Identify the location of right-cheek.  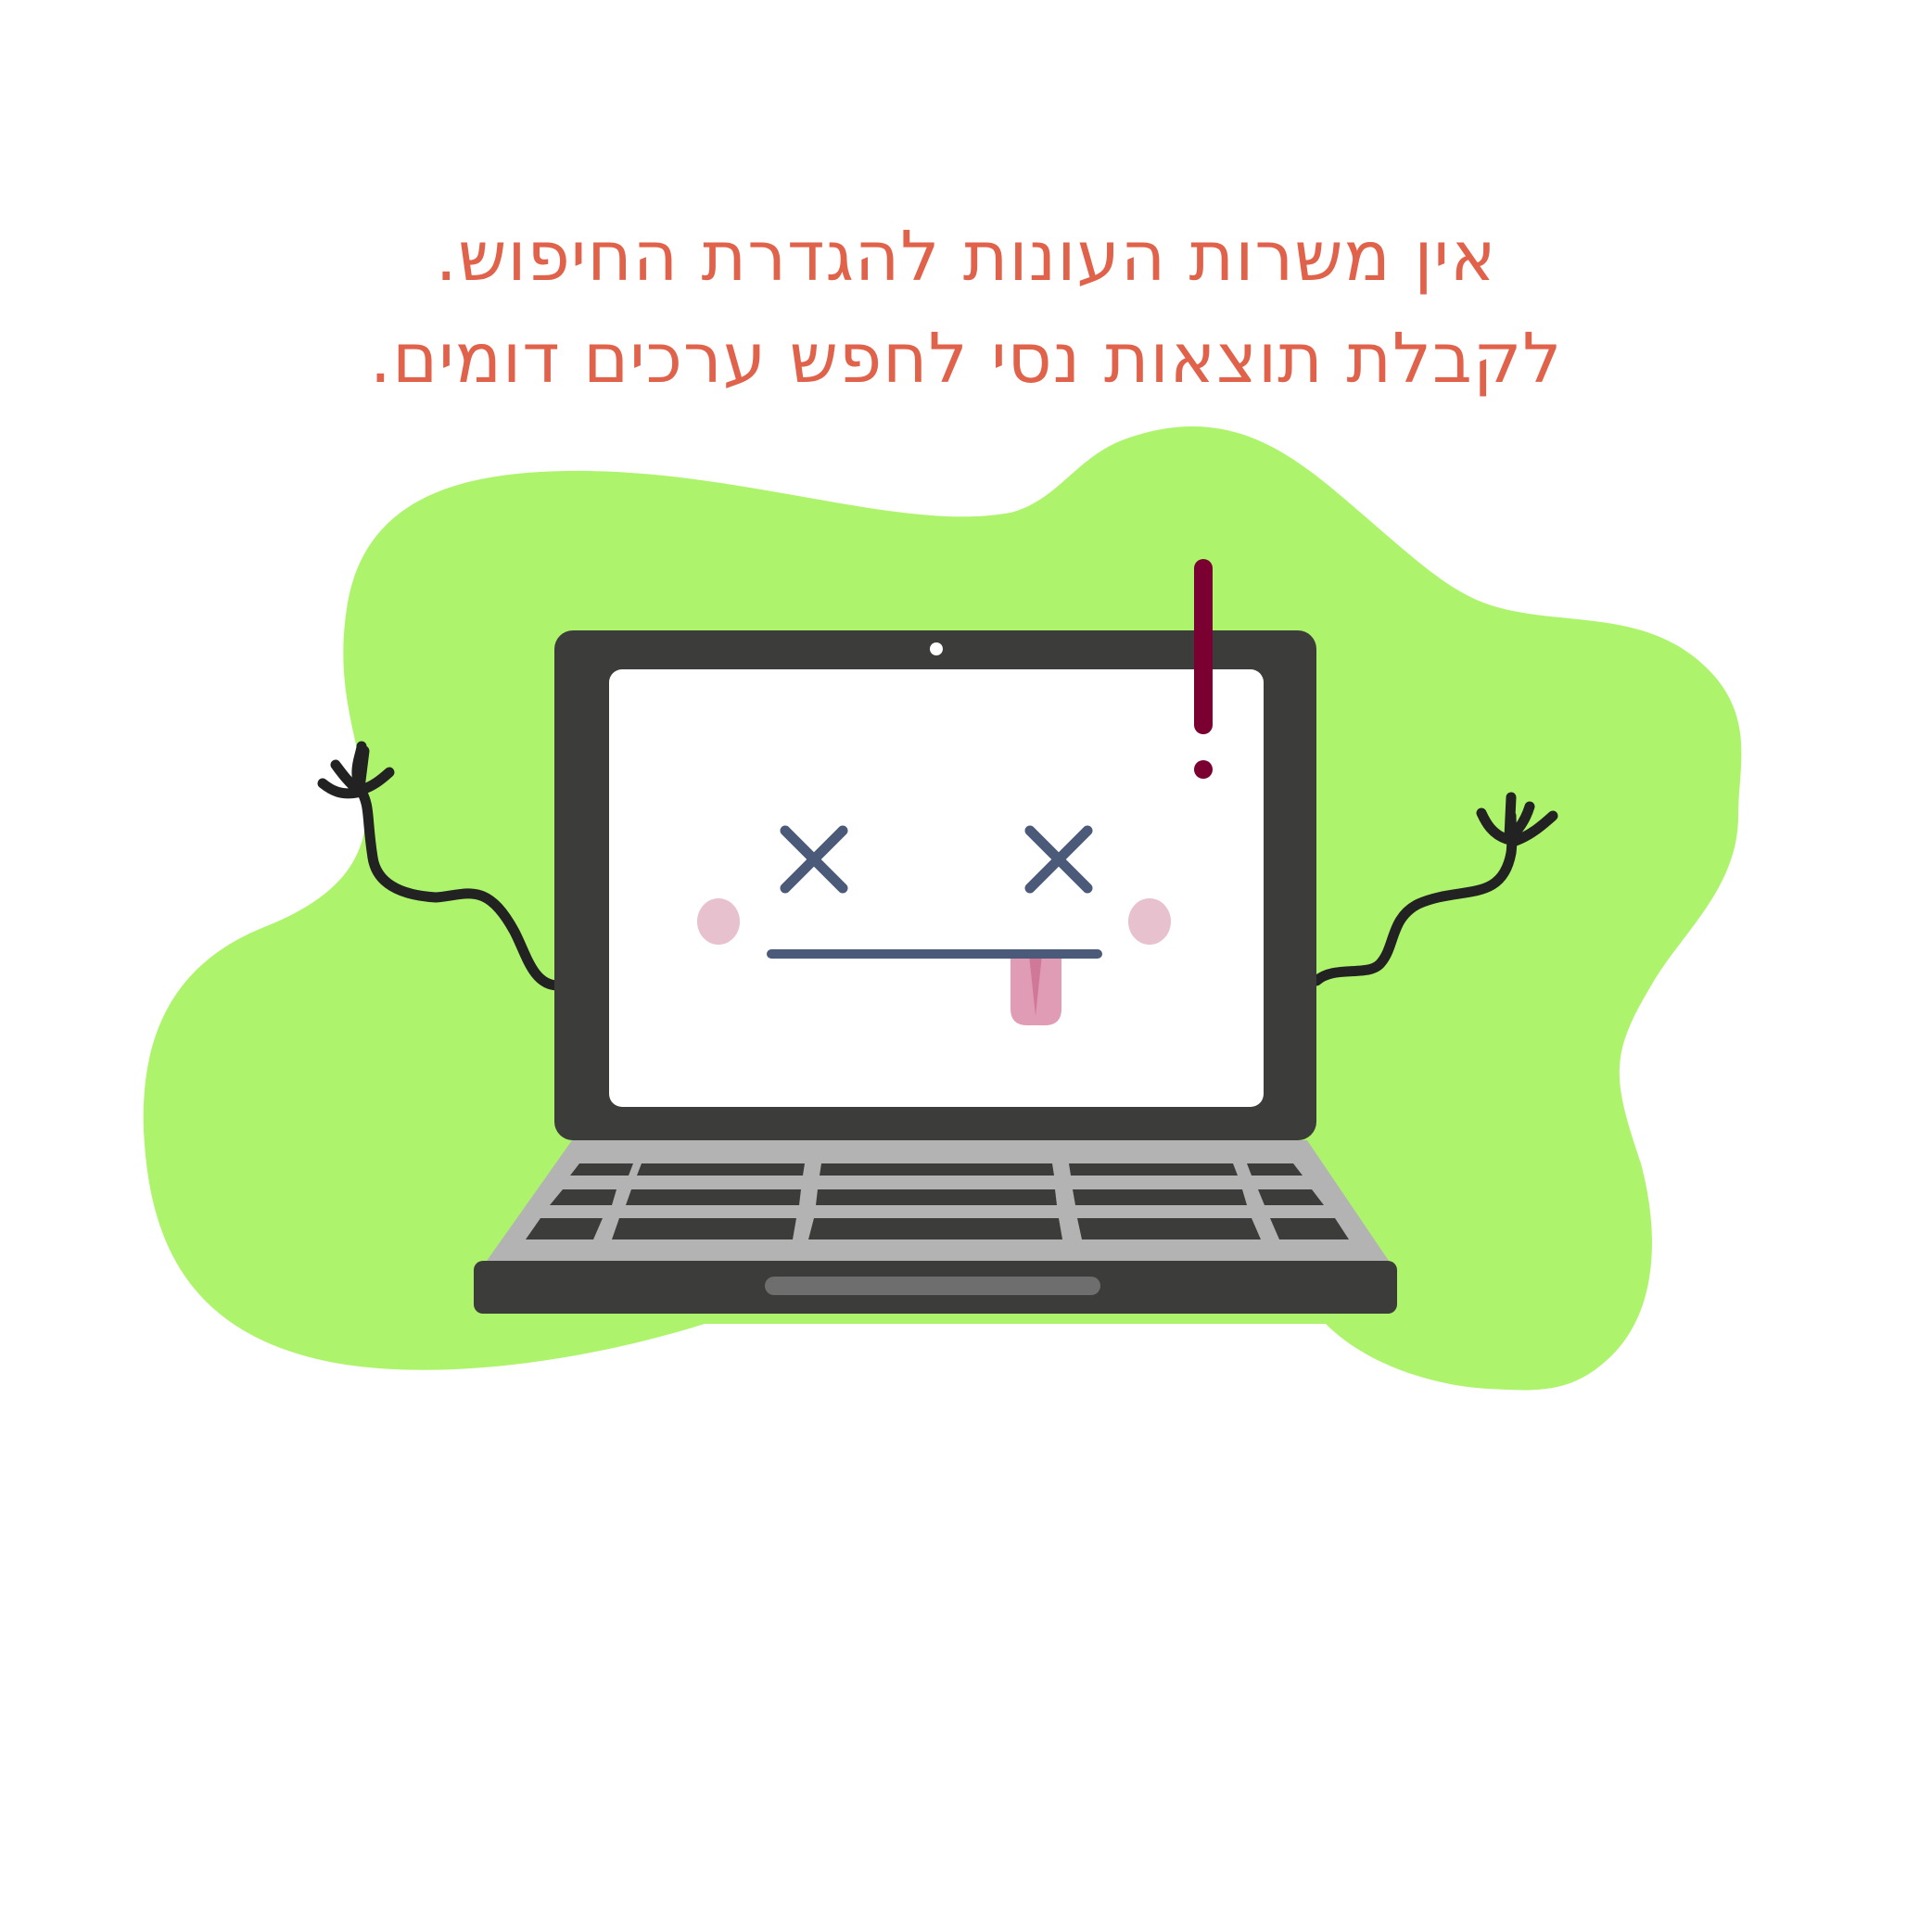
(1149, 921).